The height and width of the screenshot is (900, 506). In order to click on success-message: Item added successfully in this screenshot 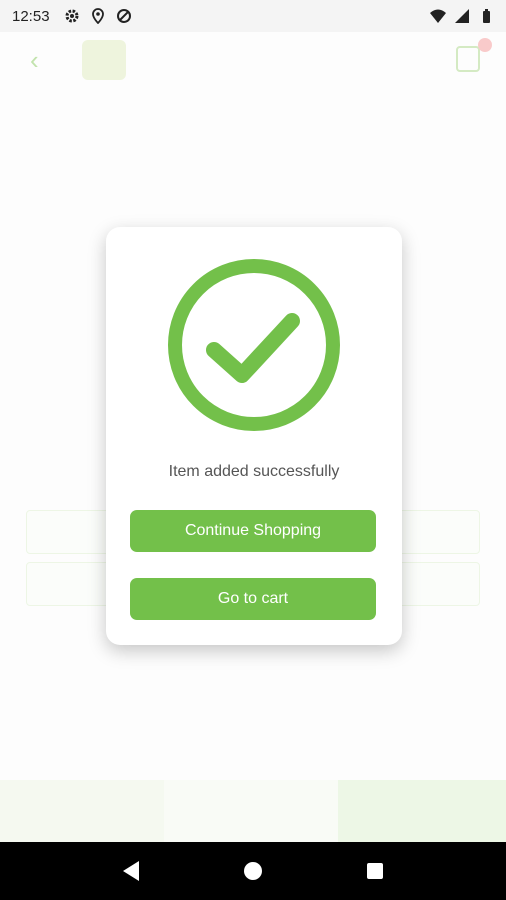, I will do `click(254, 471)`.